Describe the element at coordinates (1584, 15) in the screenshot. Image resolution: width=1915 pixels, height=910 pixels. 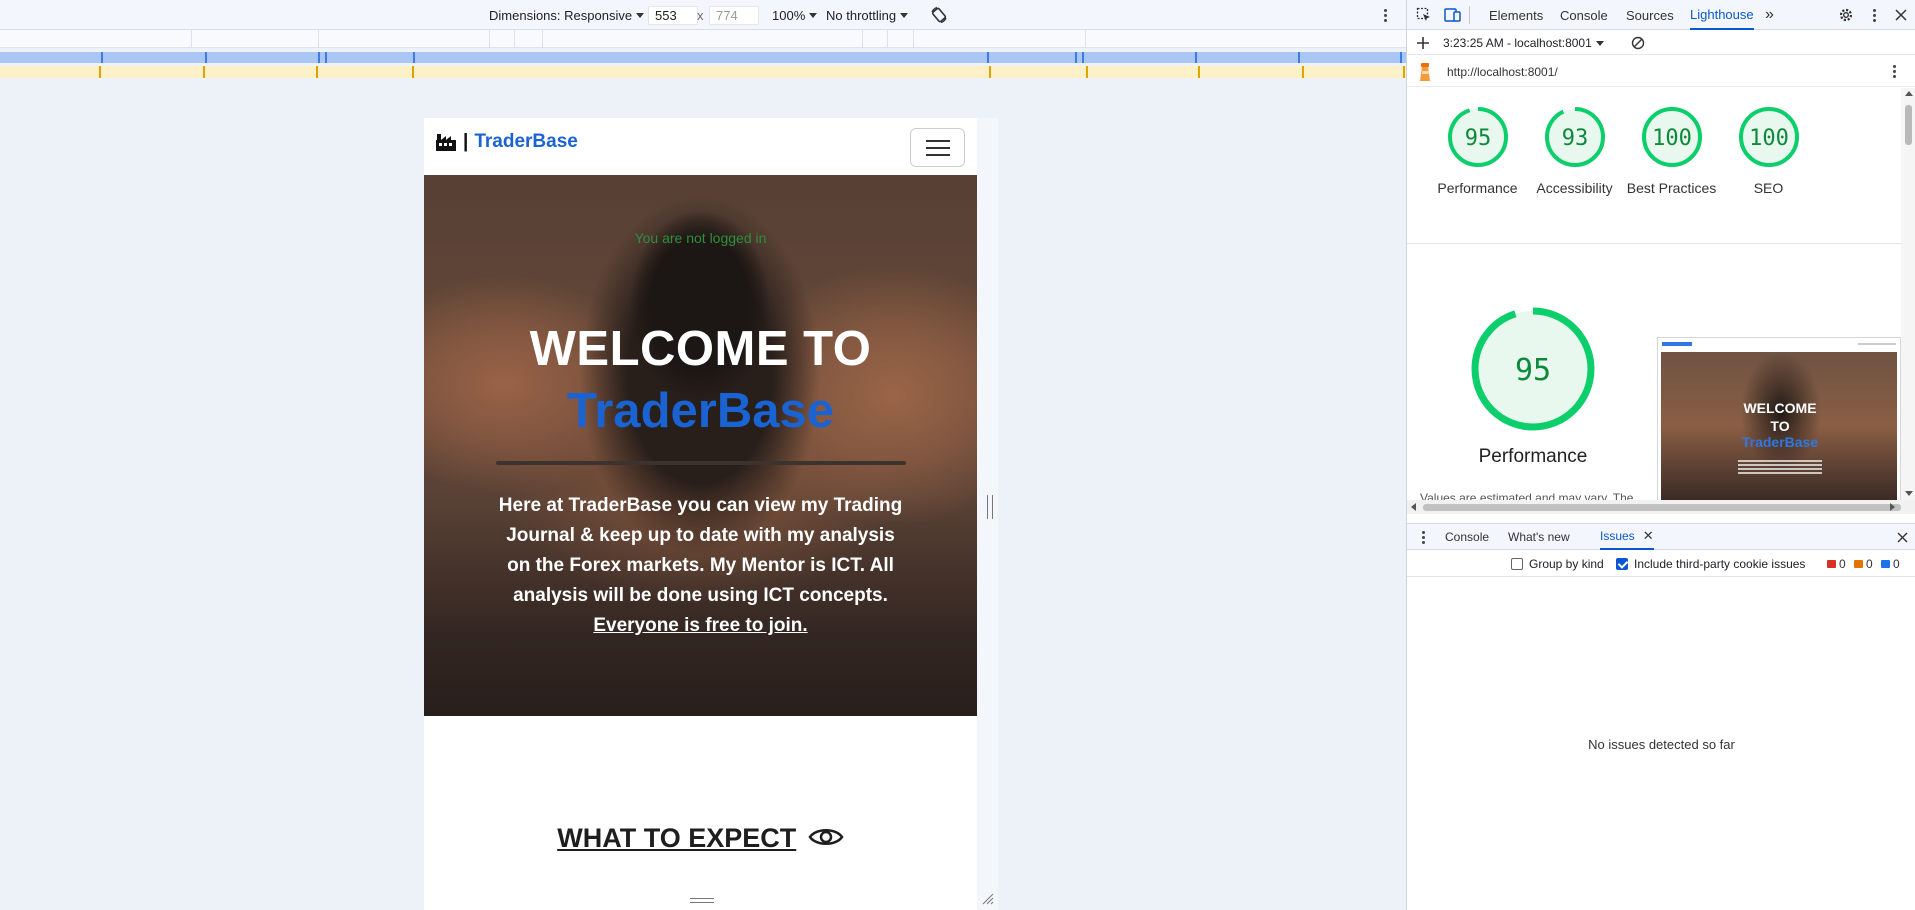
I see `tab-console: Console` at that location.